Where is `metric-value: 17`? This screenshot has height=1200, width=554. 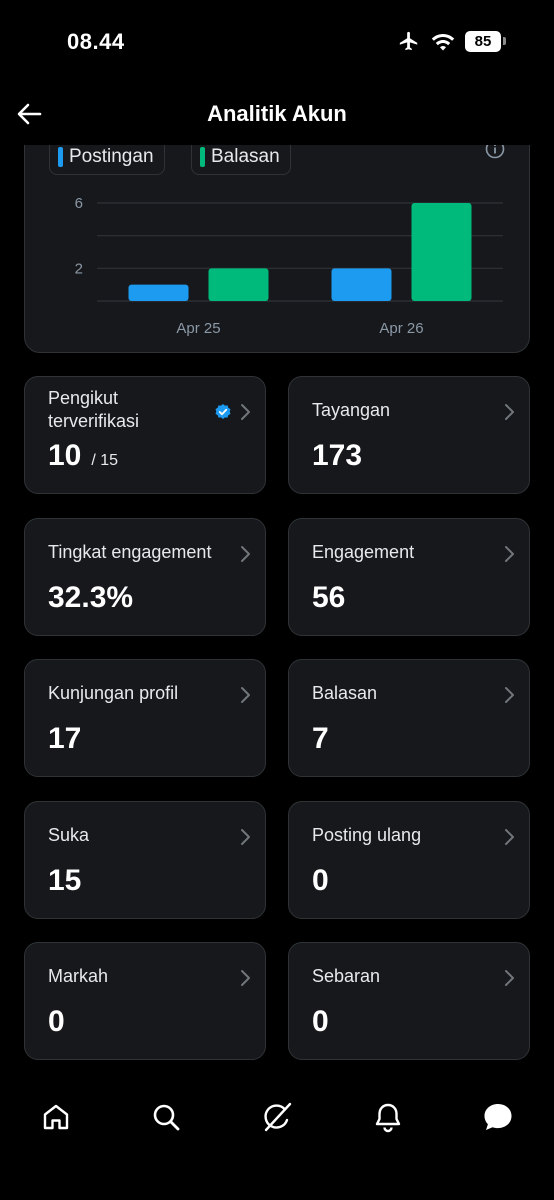
metric-value: 17 is located at coordinates (64, 739).